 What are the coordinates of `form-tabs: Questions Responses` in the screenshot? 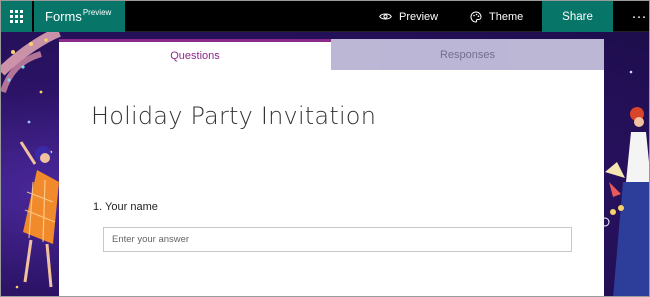 It's located at (331, 54).